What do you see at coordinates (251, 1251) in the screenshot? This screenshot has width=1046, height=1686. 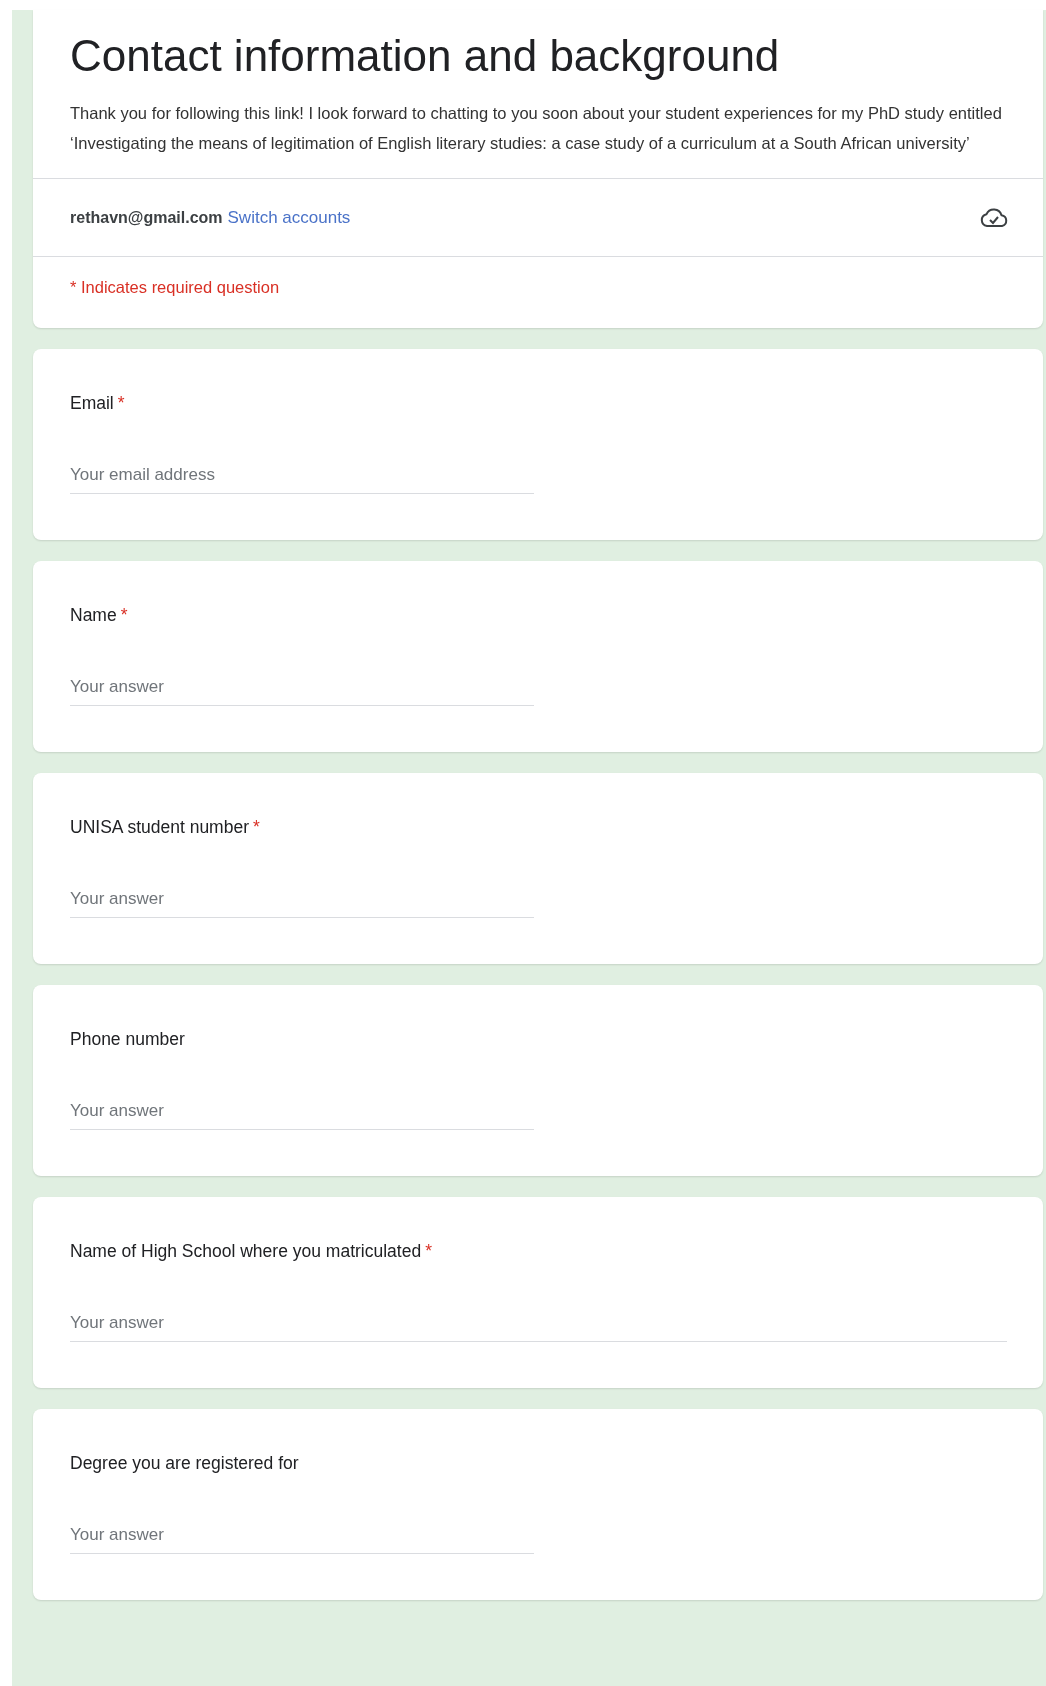 I see `question-label: Name of High School where you matriculated *` at bounding box center [251, 1251].